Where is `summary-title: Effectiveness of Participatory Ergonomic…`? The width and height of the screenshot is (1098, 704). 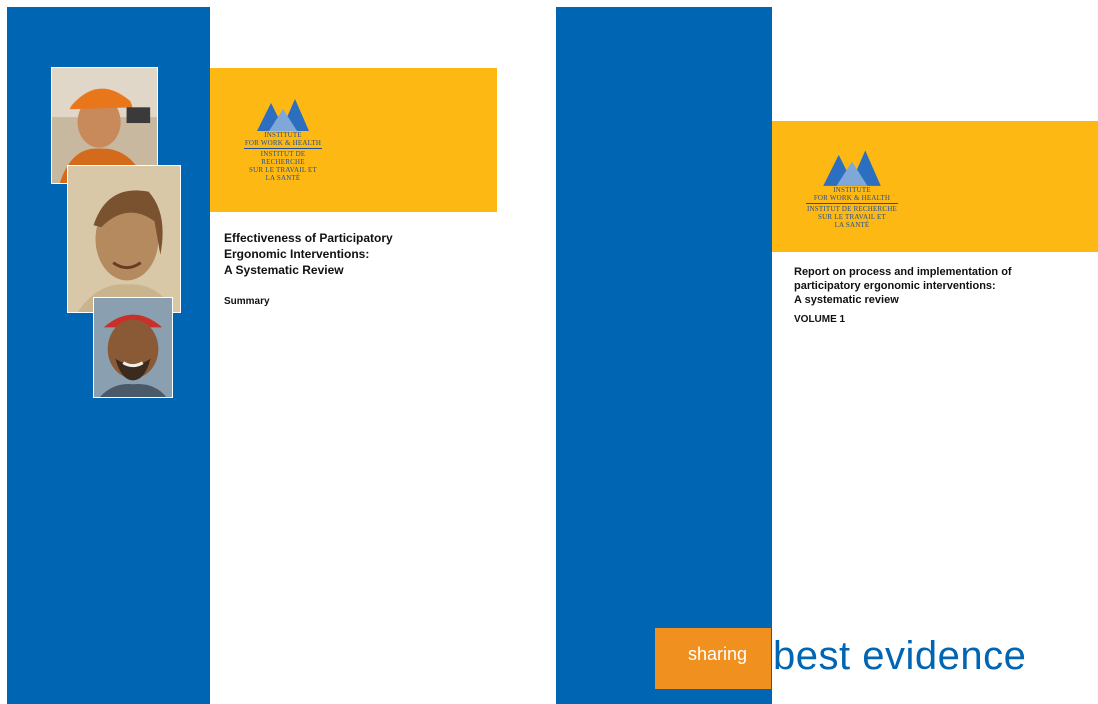 summary-title: Effectiveness of Participatory Ergonomic… is located at coordinates (344, 270).